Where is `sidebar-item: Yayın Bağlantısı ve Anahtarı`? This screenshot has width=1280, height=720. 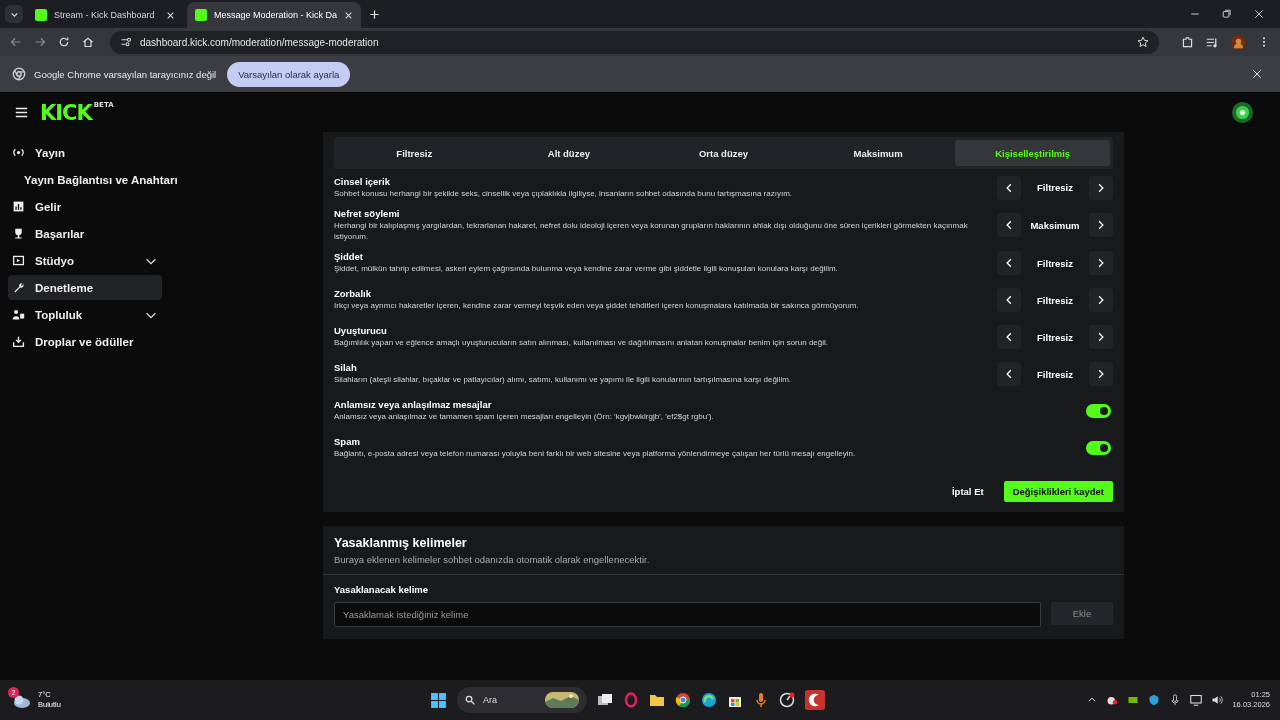 sidebar-item: Yayın Bağlantısı ve Anahtarı is located at coordinates (165, 179).